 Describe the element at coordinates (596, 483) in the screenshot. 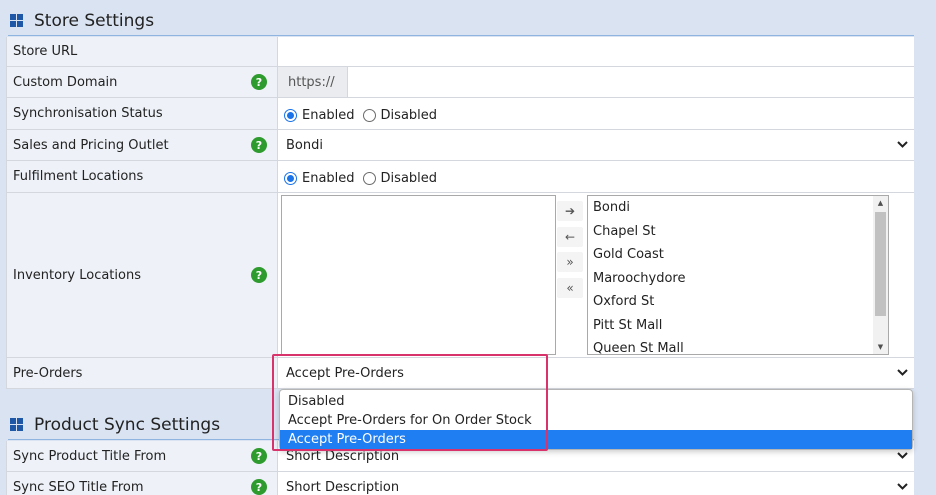

I see `sync-seo-select: Short Description` at that location.